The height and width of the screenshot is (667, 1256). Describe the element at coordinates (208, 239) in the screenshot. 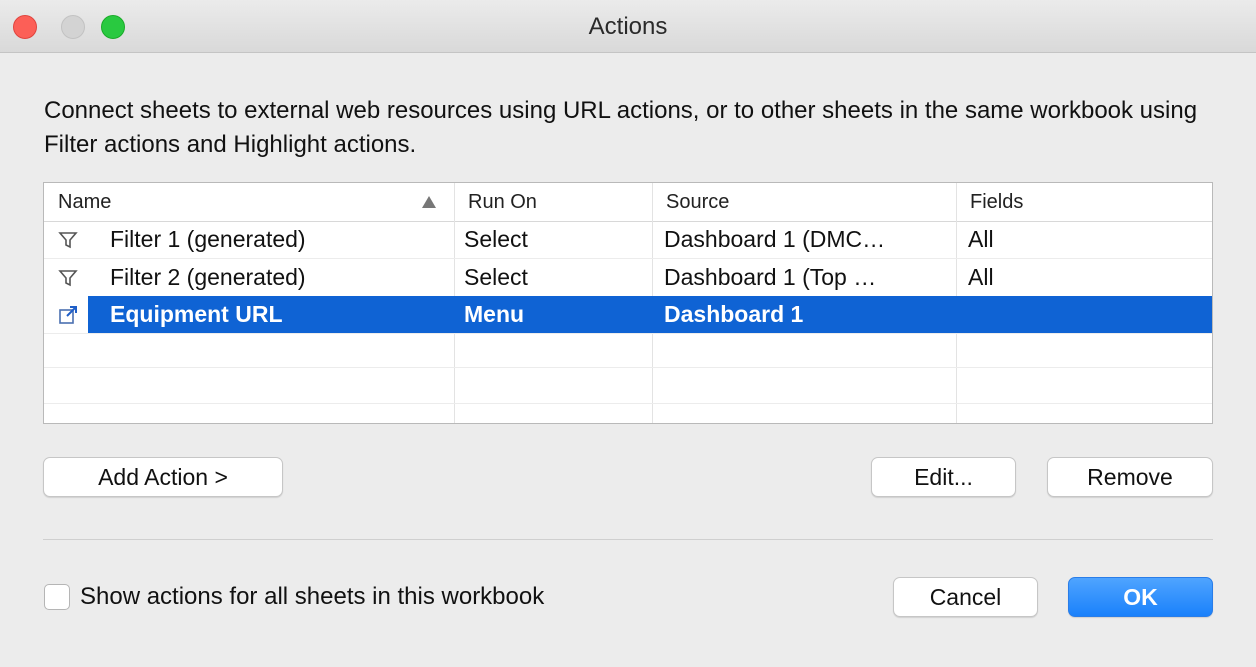

I see `row-name: Filter 1 (generated)` at that location.